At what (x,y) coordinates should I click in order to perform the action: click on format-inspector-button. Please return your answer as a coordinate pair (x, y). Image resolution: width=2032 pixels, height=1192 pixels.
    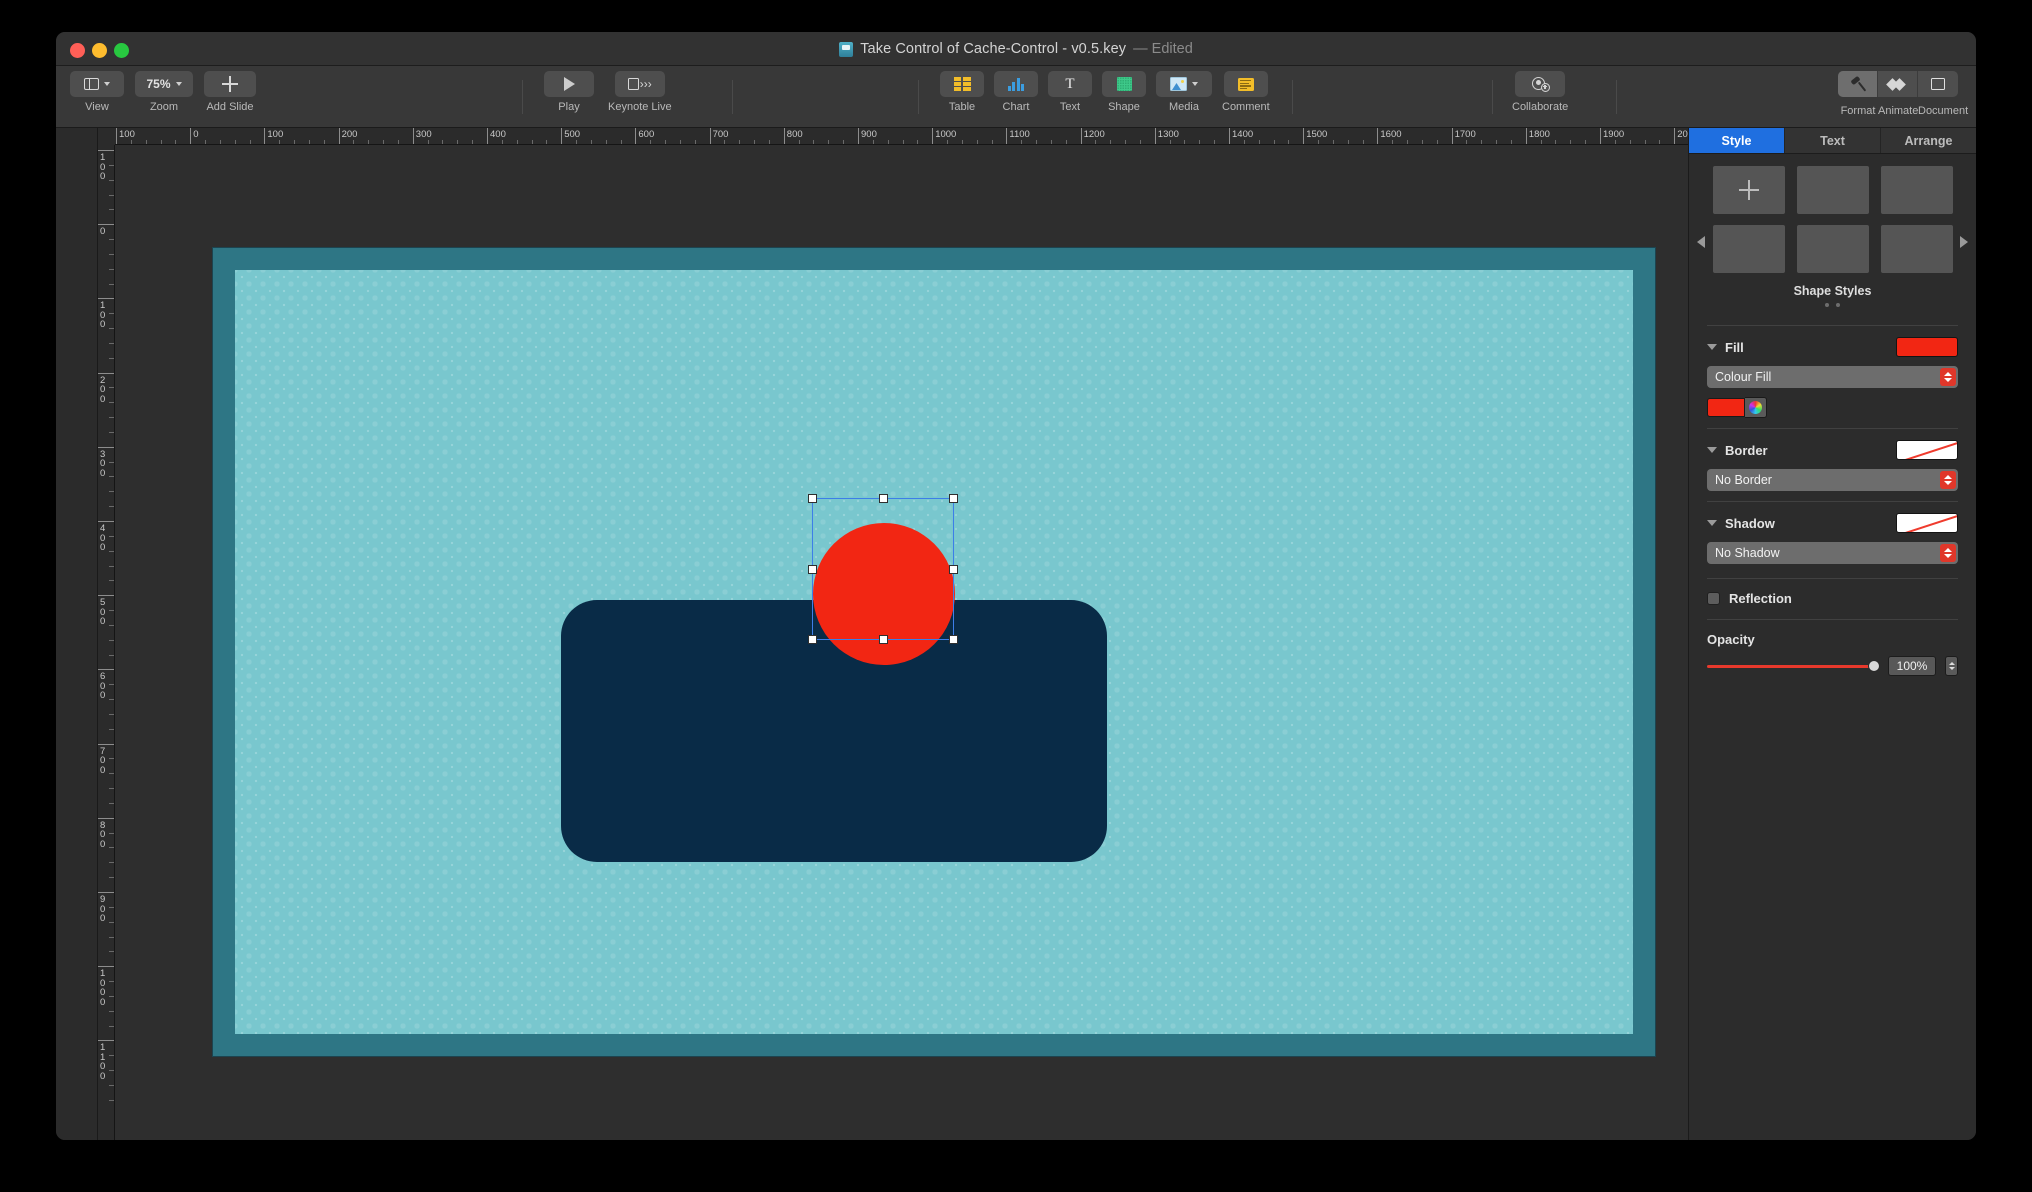
    Looking at the image, I should click on (1858, 84).